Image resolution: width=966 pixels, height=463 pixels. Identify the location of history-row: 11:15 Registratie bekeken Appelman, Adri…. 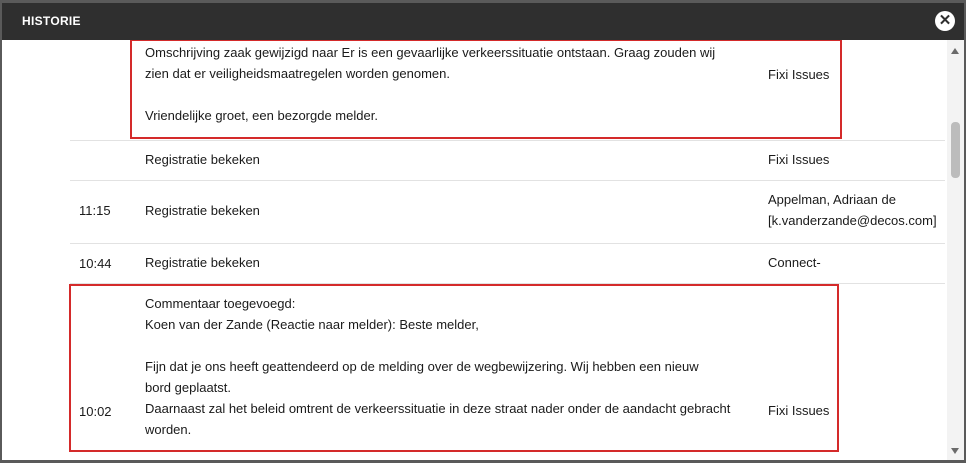
(507, 212).